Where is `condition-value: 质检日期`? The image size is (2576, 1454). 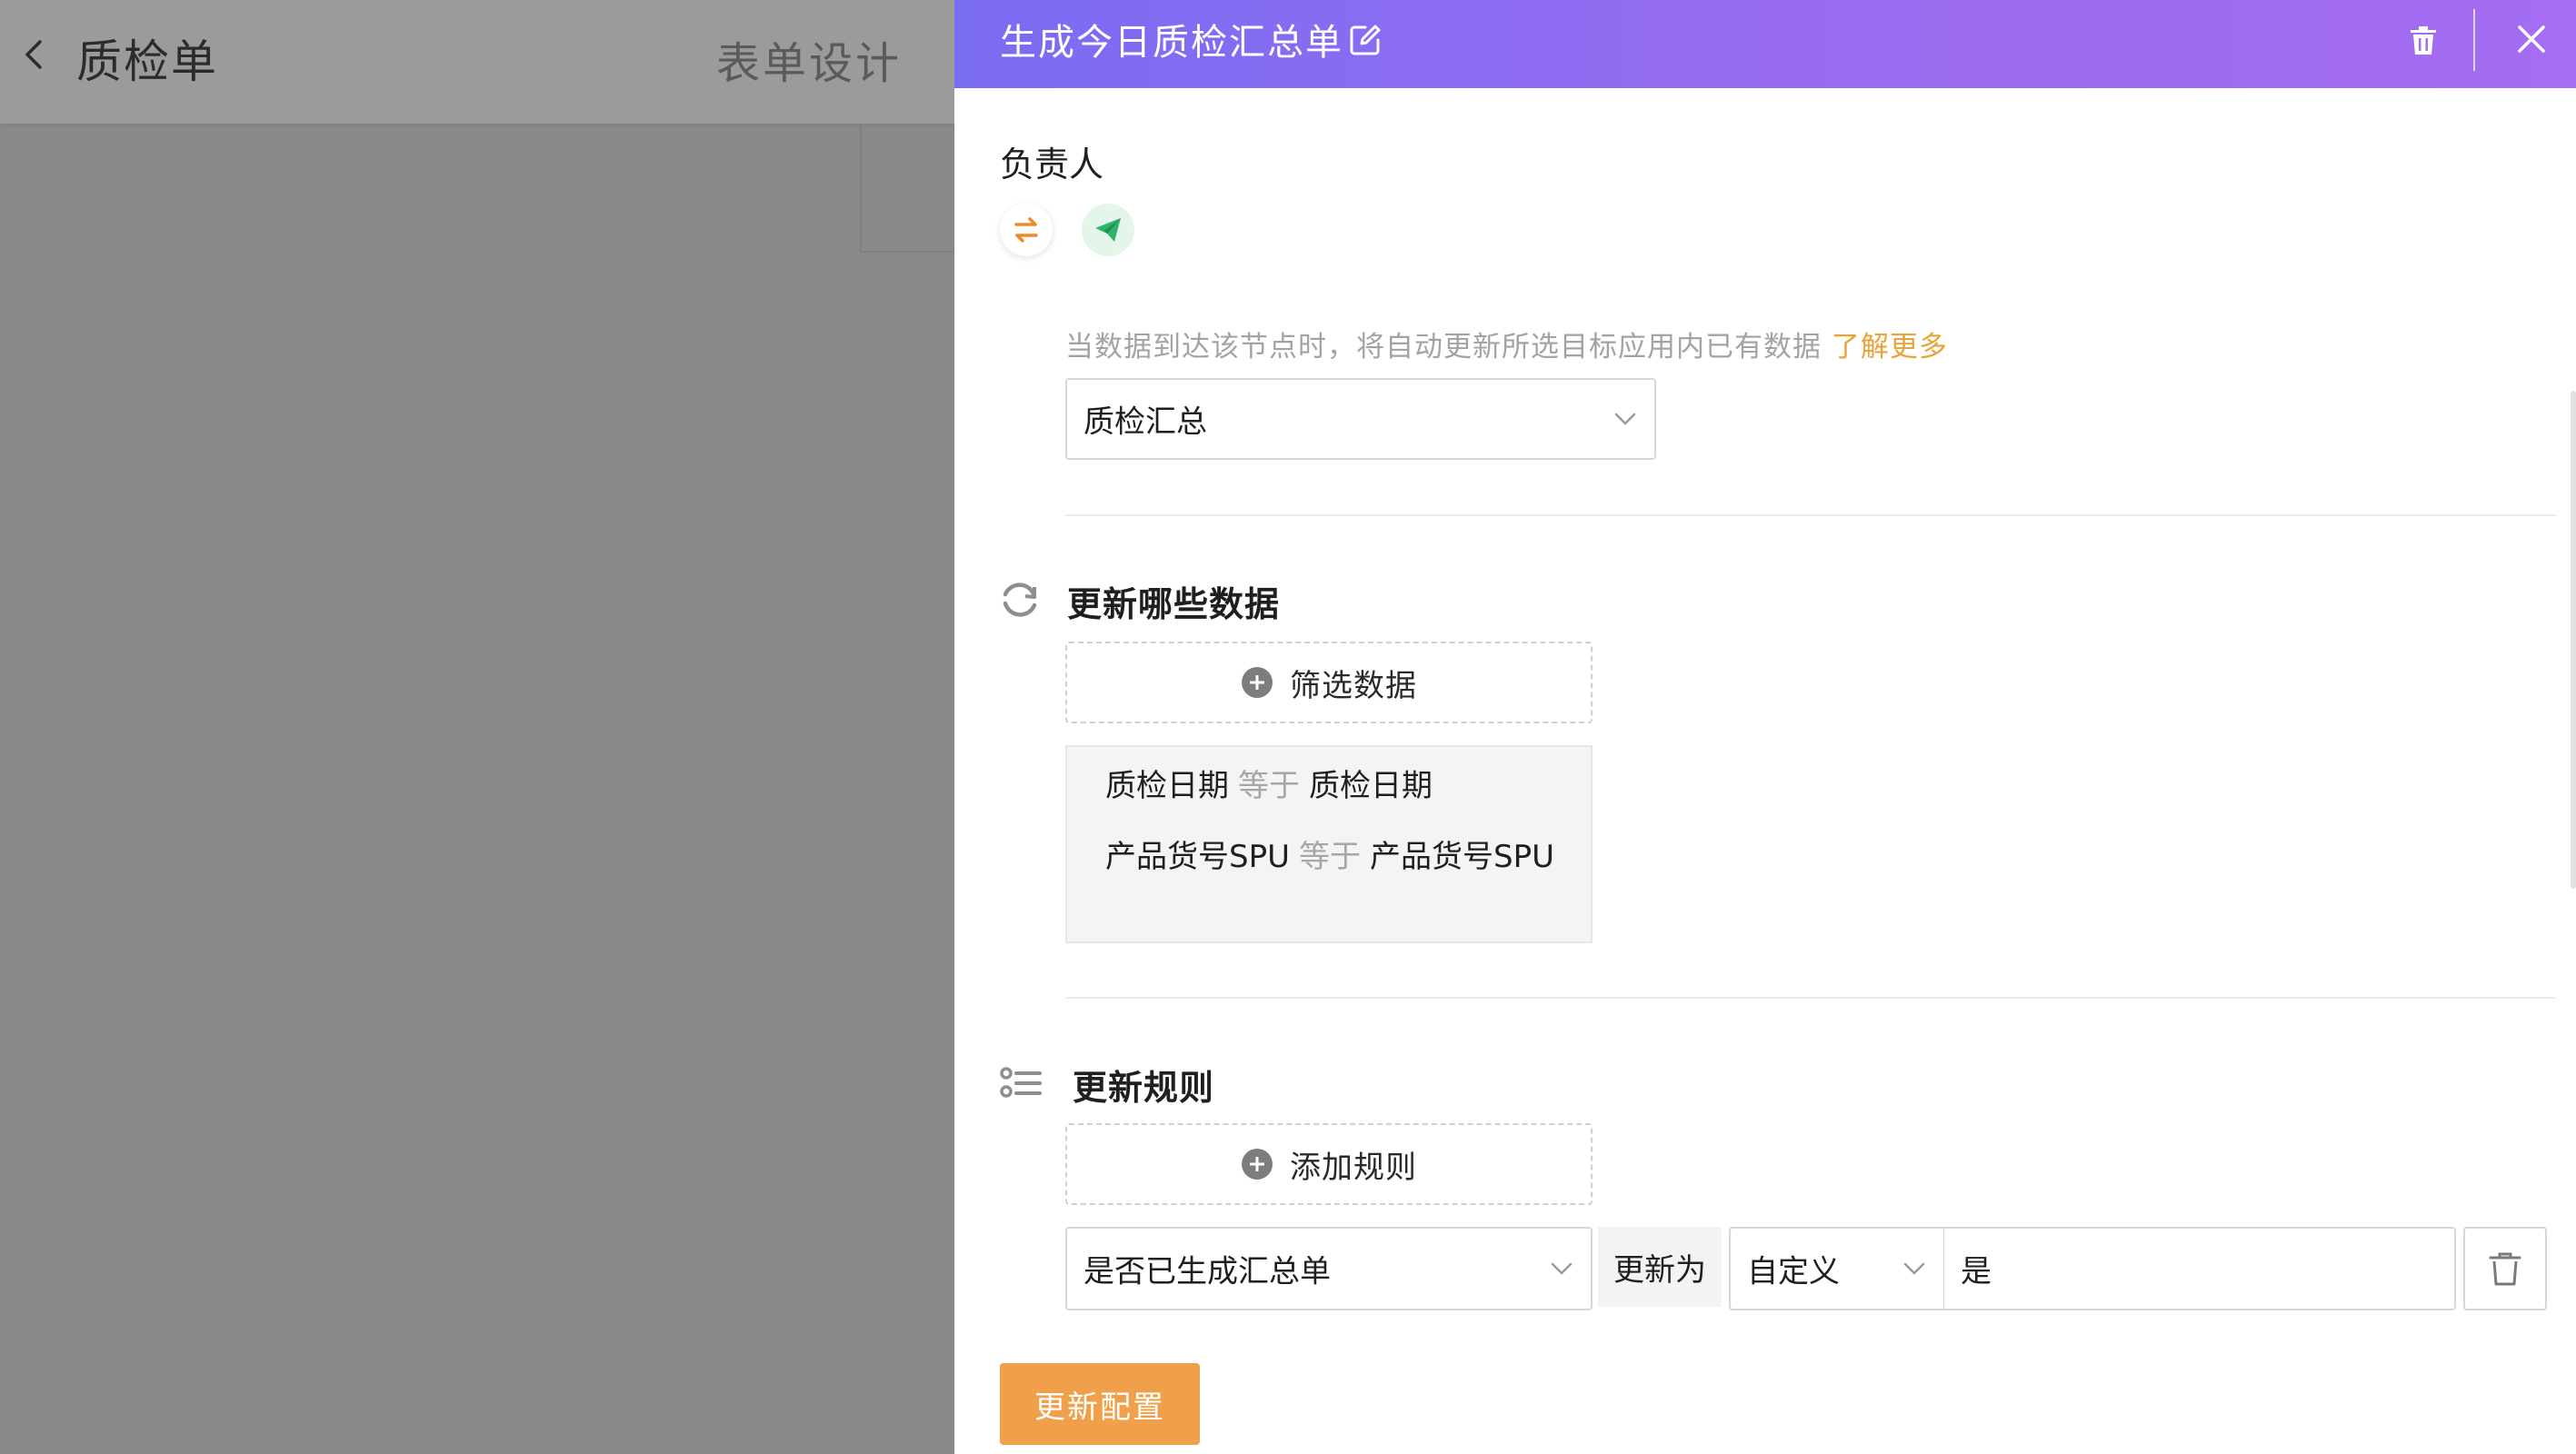 condition-value: 质检日期 is located at coordinates (1371, 786).